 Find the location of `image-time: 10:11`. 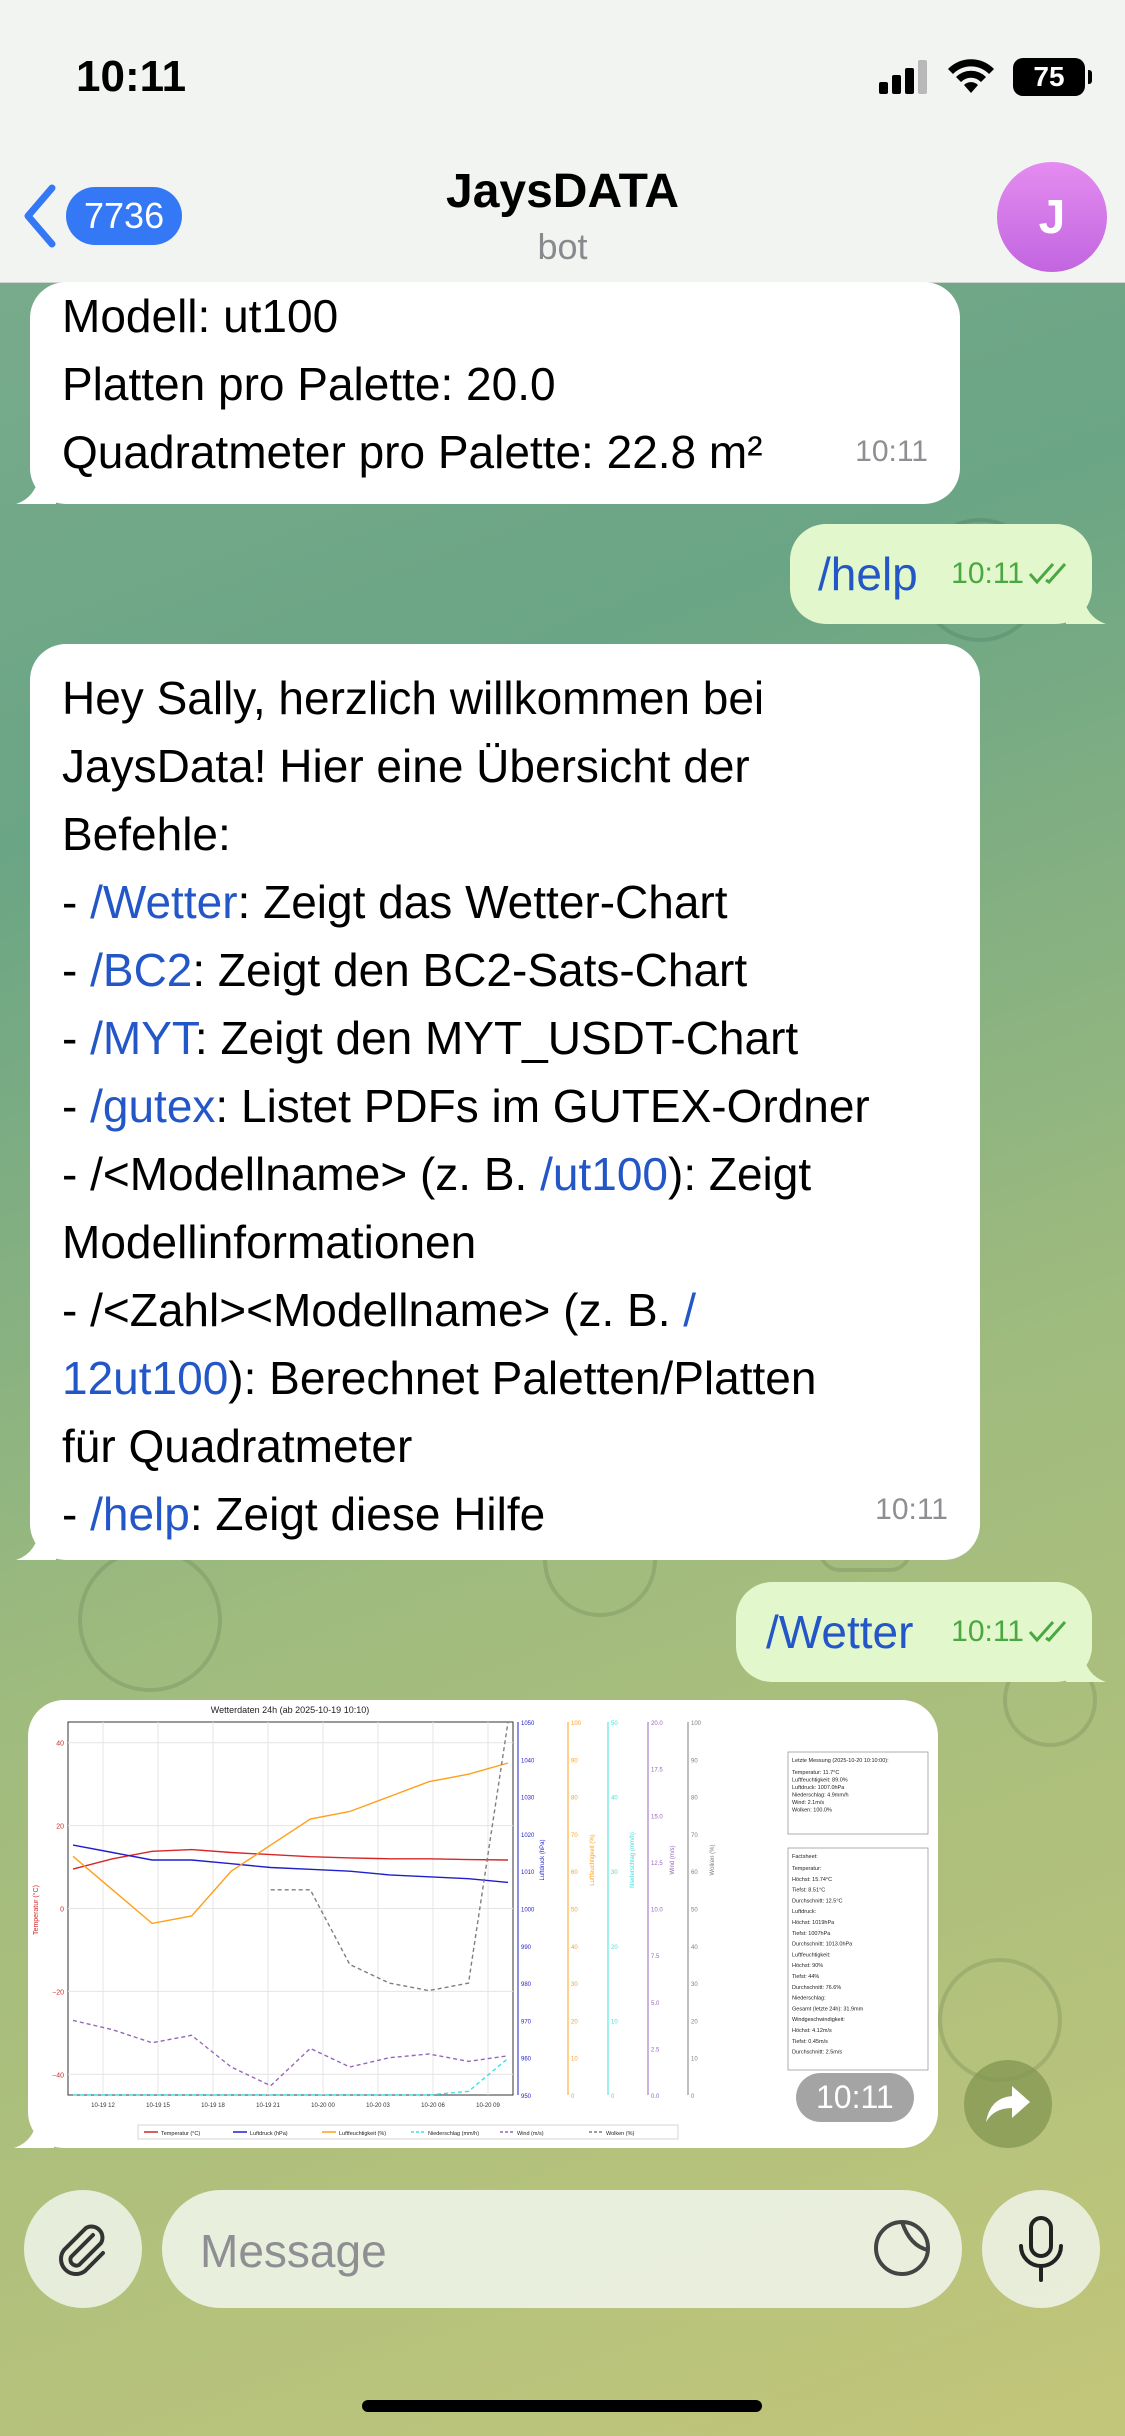

image-time: 10:11 is located at coordinates (855, 2097).